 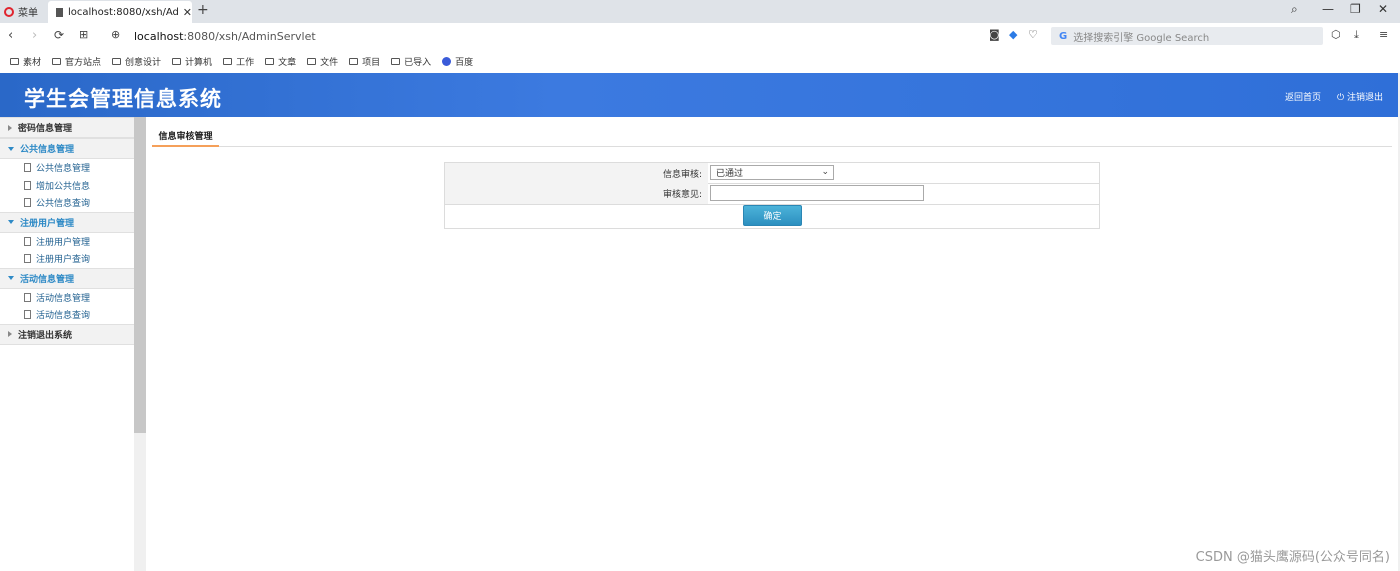 What do you see at coordinates (1328, 9) in the screenshot?
I see `minimize-icon: —` at bounding box center [1328, 9].